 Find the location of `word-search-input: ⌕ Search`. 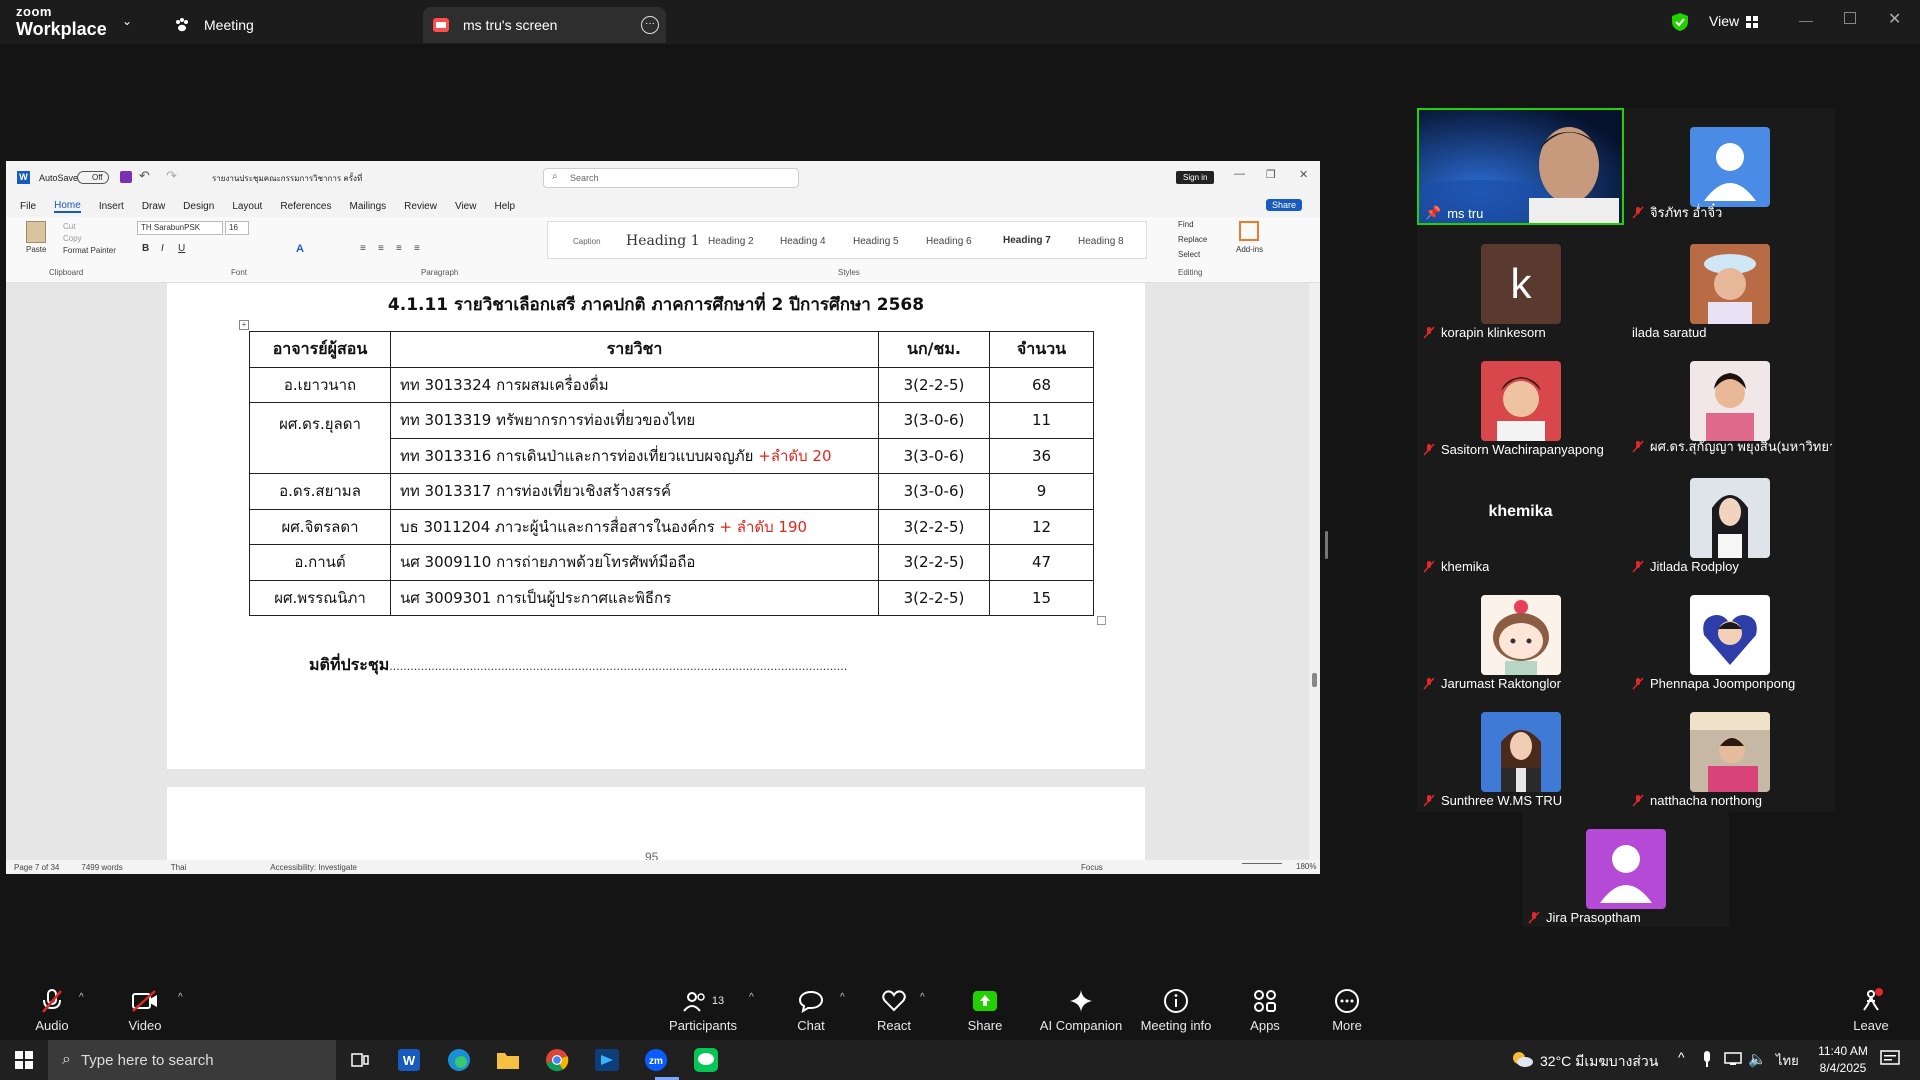

word-search-input: ⌕ Search is located at coordinates (671, 178).